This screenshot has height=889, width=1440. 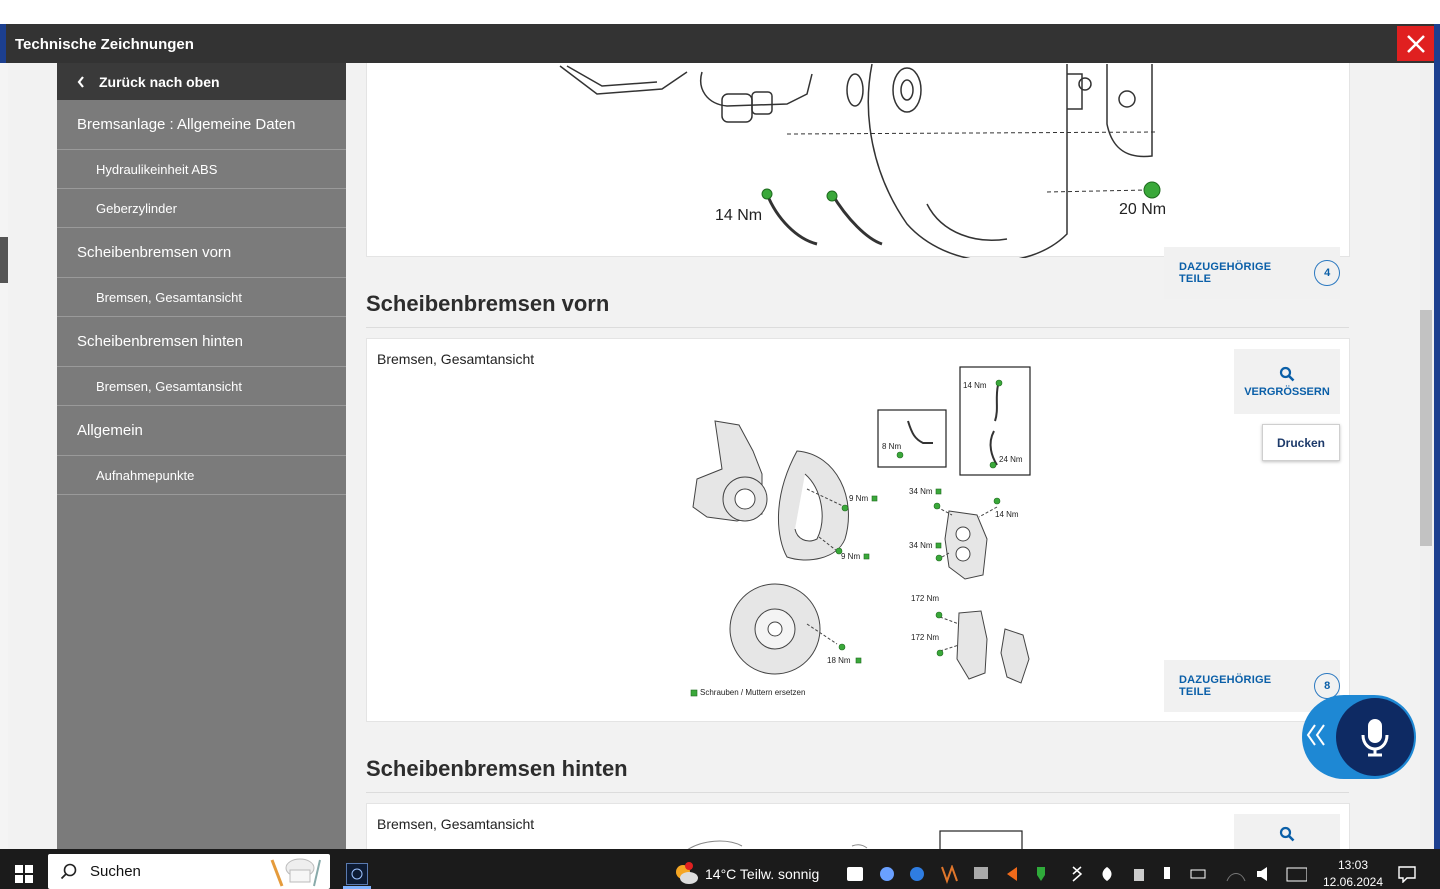 I want to click on torque-label-14nm: 14 Nm, so click(x=739, y=215).